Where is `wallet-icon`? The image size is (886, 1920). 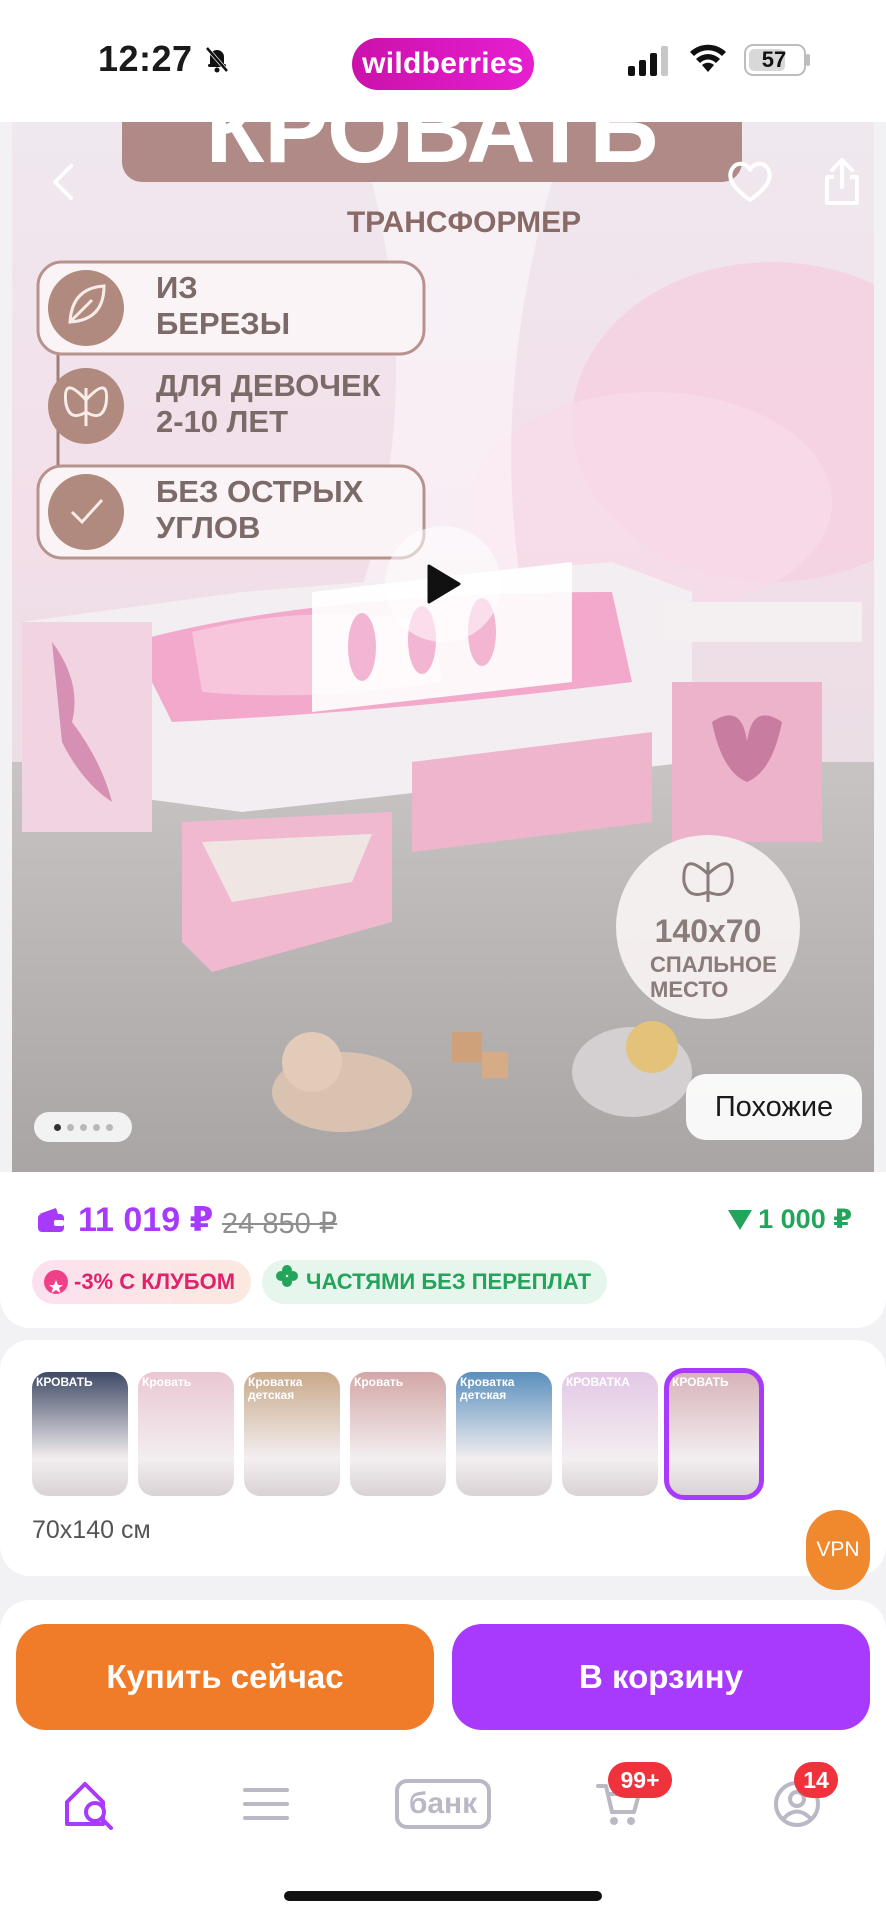
wallet-icon is located at coordinates (51, 1220).